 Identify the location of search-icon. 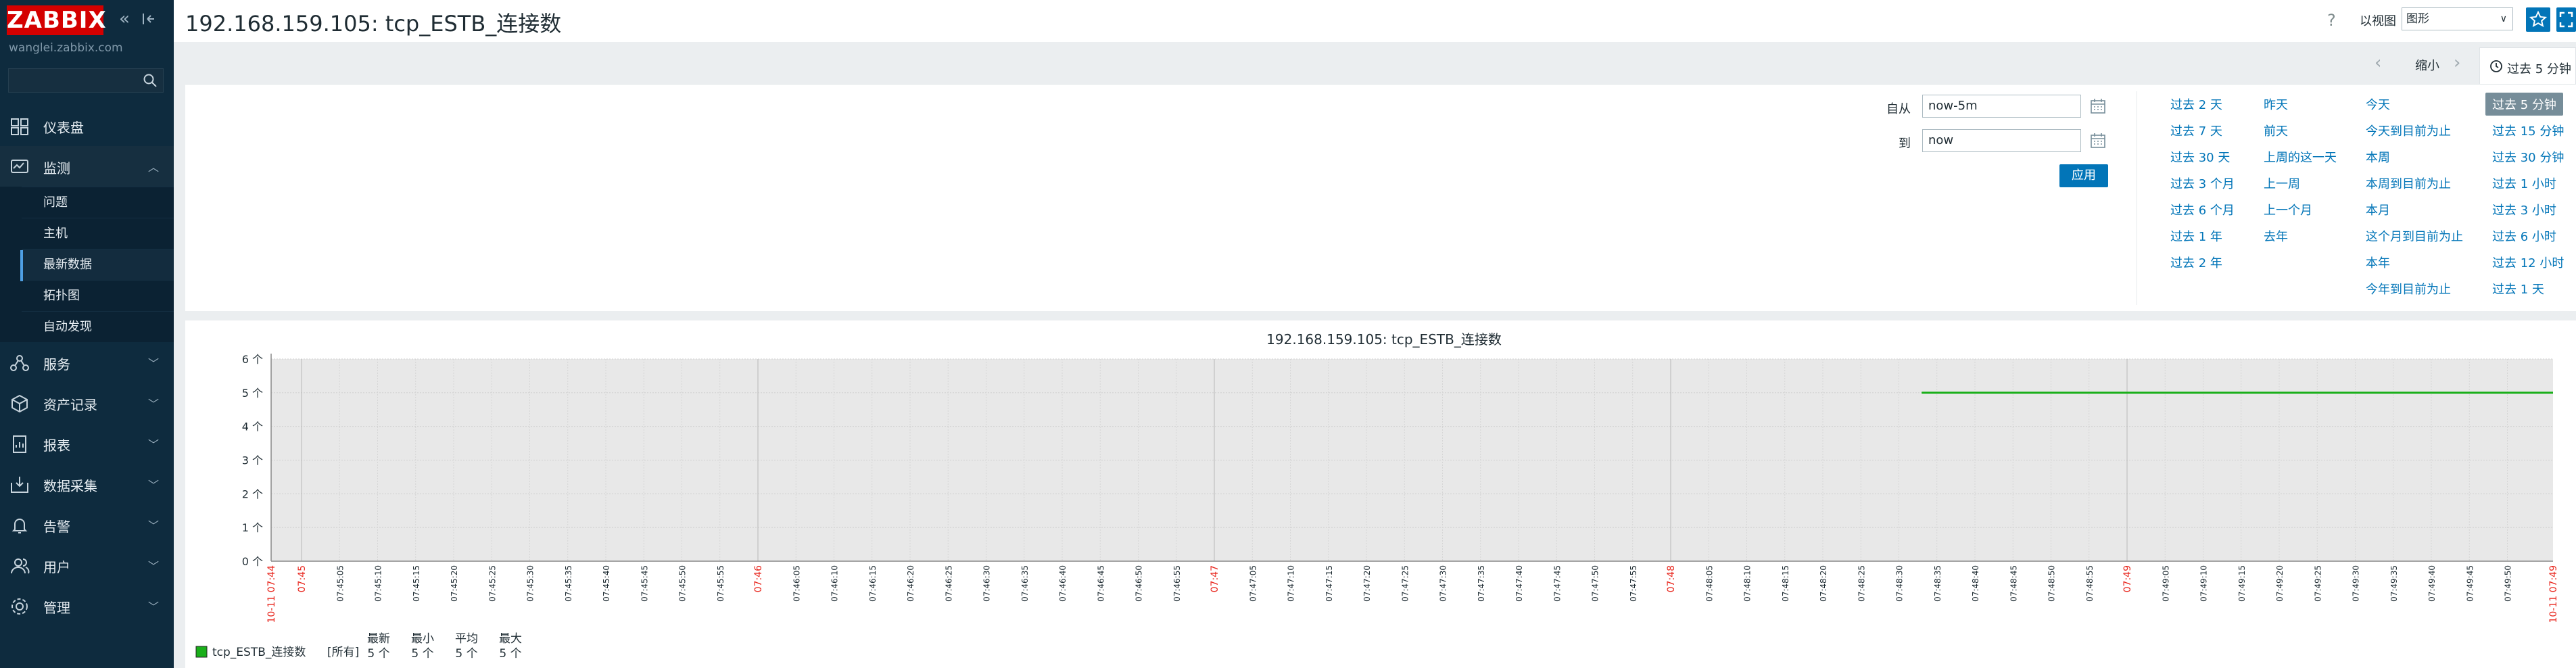
(150, 80).